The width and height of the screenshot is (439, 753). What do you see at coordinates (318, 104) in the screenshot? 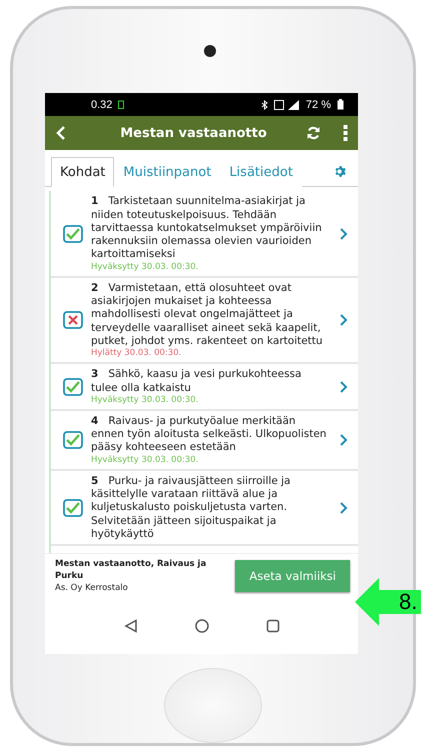
I see `battery-percent: 72 %` at bounding box center [318, 104].